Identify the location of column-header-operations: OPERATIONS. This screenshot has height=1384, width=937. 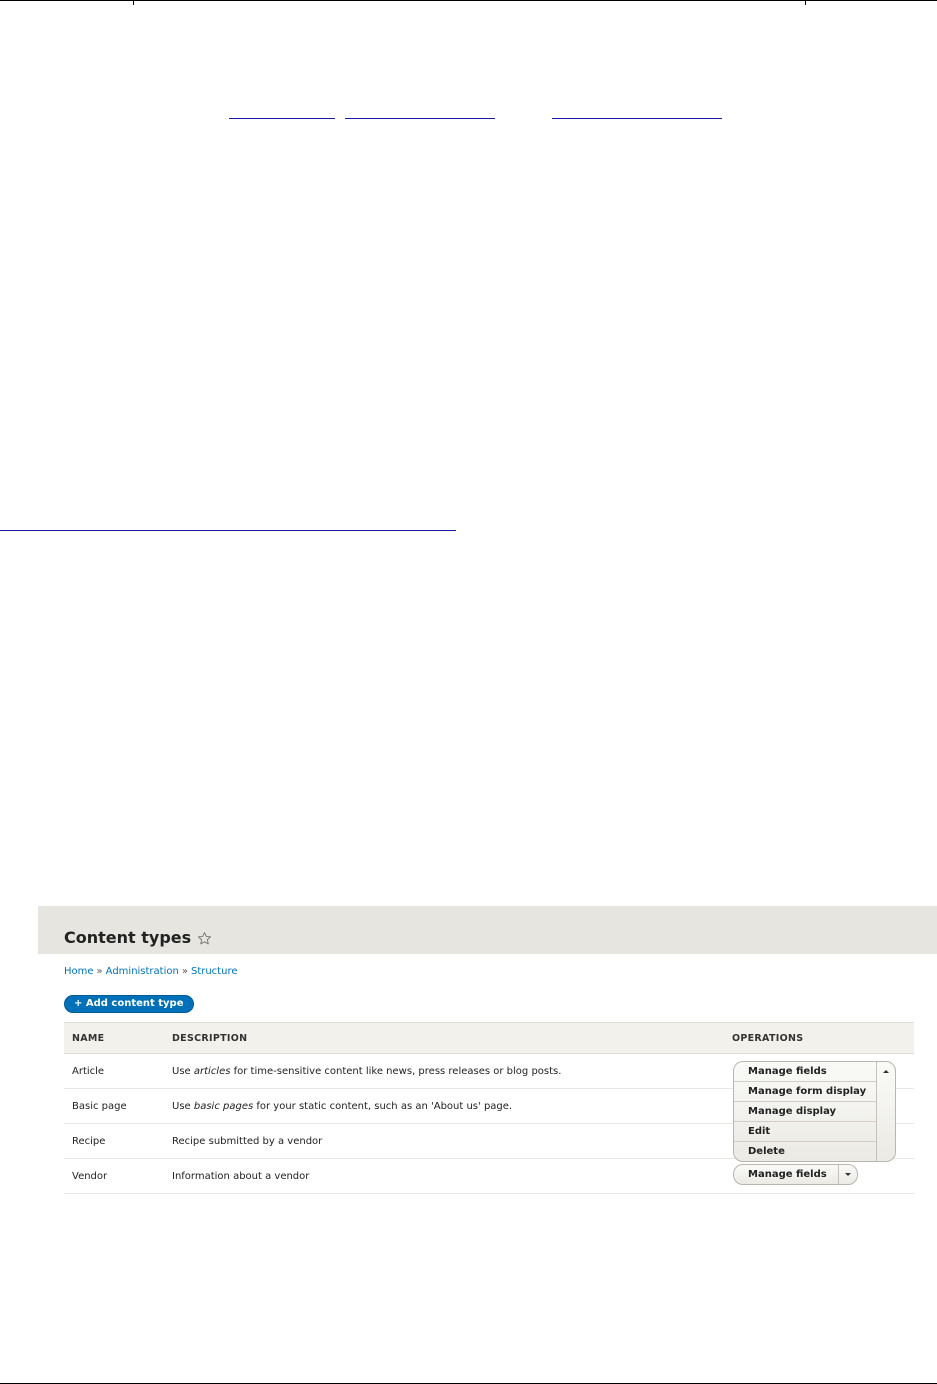
(819, 1038).